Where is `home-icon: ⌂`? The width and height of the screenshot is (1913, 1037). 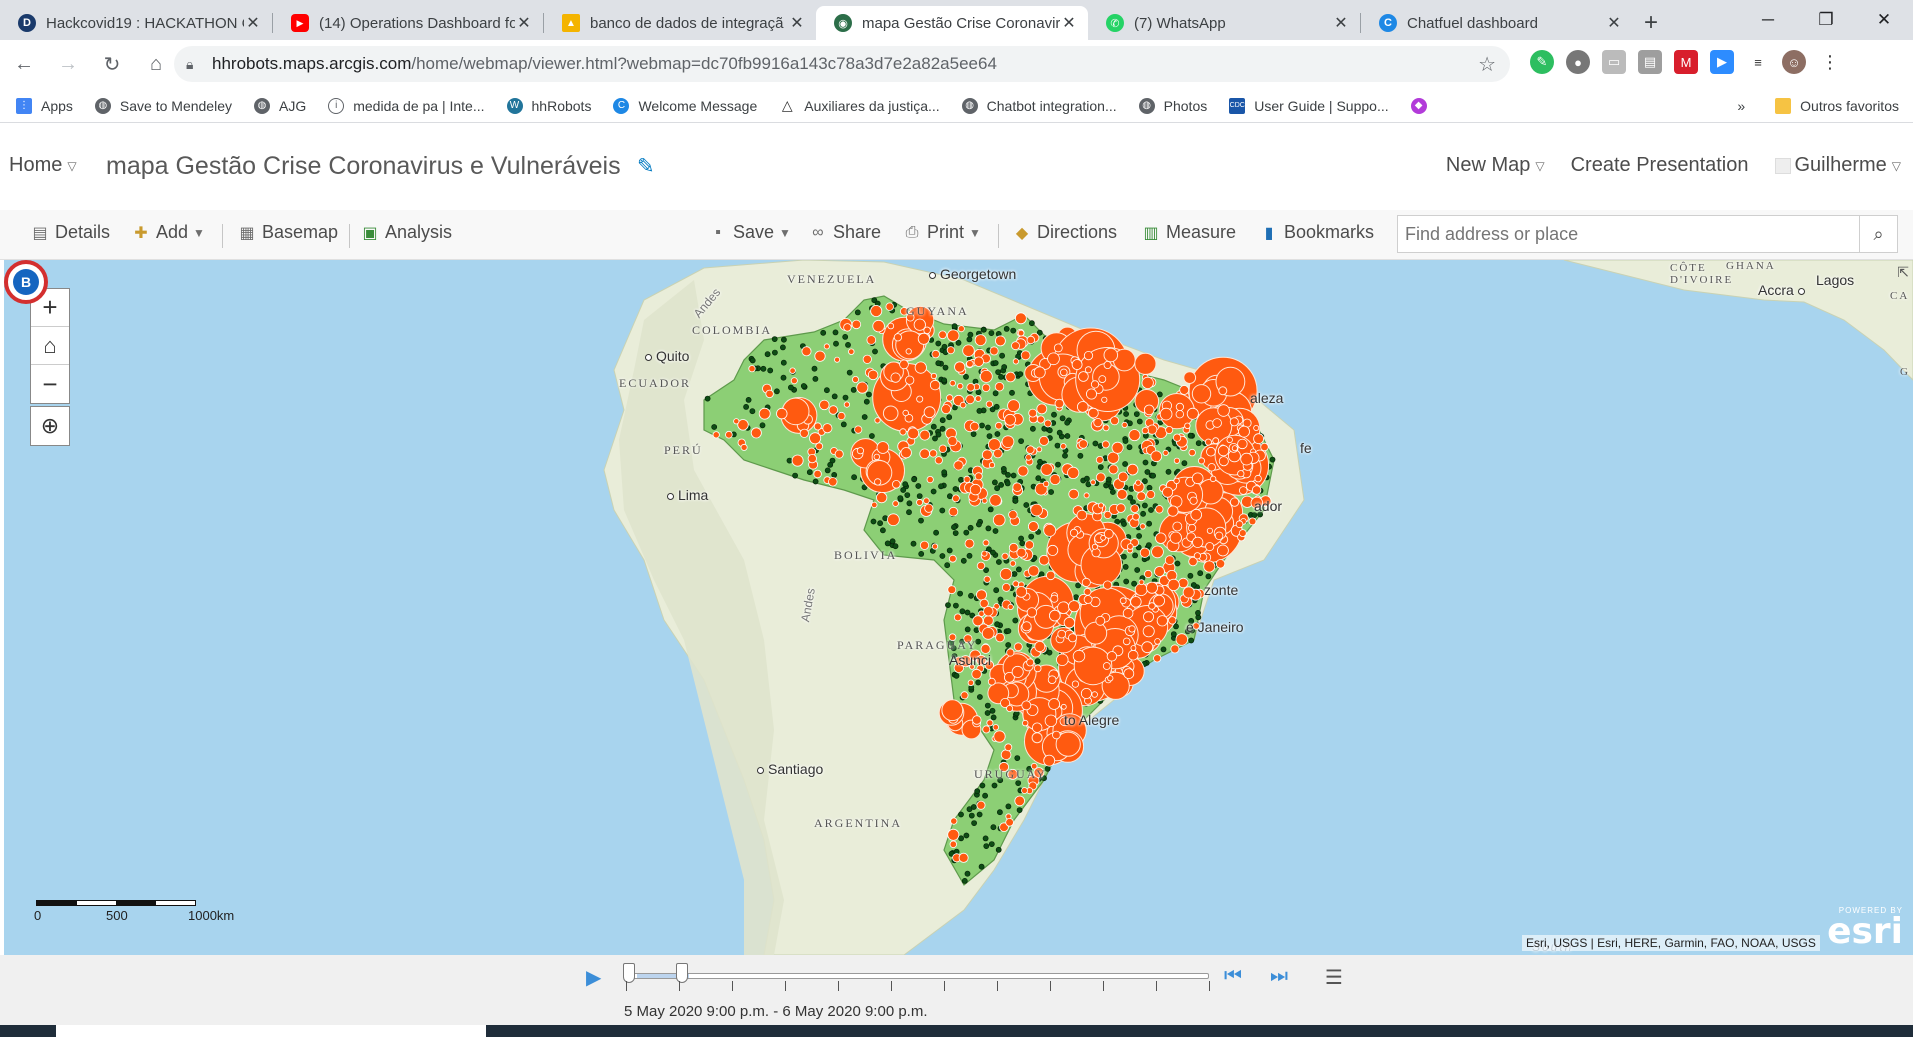
home-icon: ⌂ is located at coordinates (156, 65).